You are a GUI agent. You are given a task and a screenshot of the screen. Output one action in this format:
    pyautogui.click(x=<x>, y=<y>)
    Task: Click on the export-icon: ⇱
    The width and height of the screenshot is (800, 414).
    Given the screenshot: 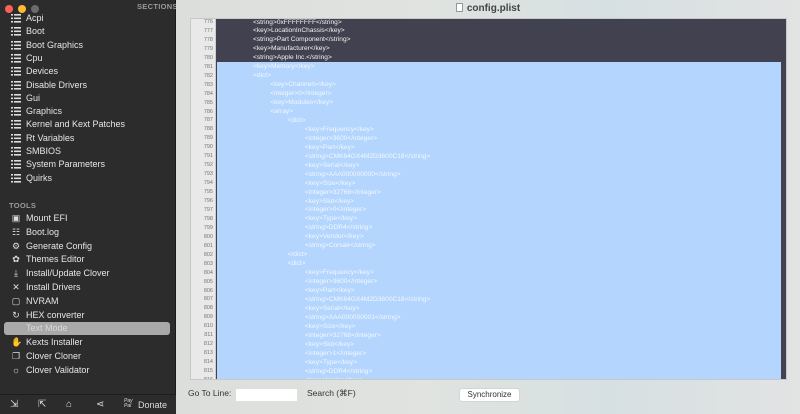 What is the action you would take?
    pyautogui.click(x=42, y=404)
    